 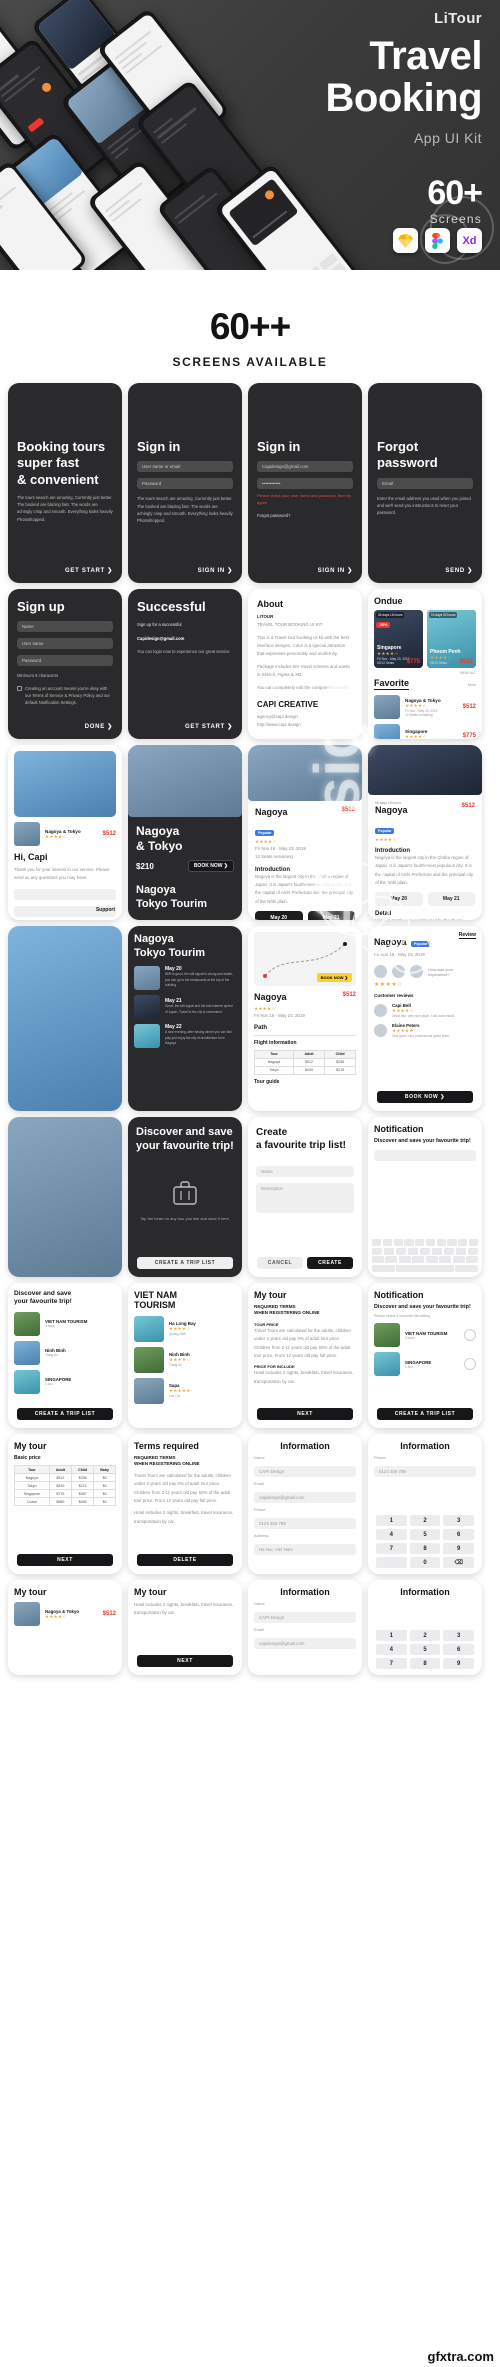 I want to click on keypad-key: 5, so click(x=425, y=1534).